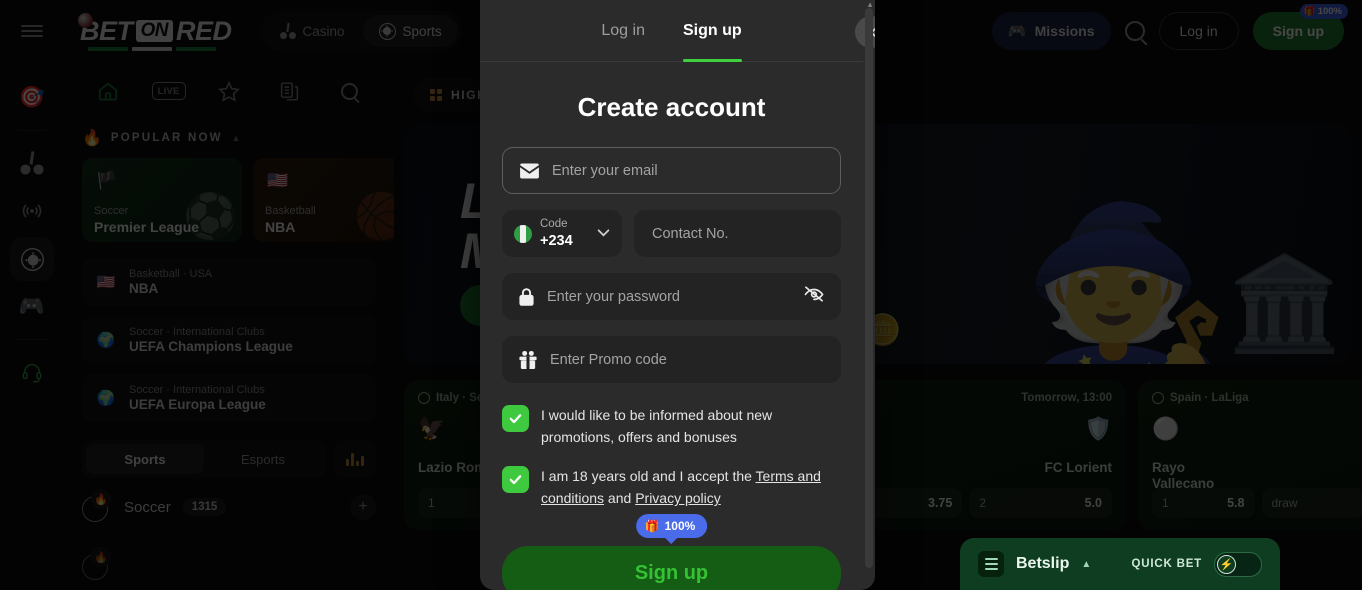  What do you see at coordinates (556, 240) in the screenshot?
I see `country-code-value: +234` at bounding box center [556, 240].